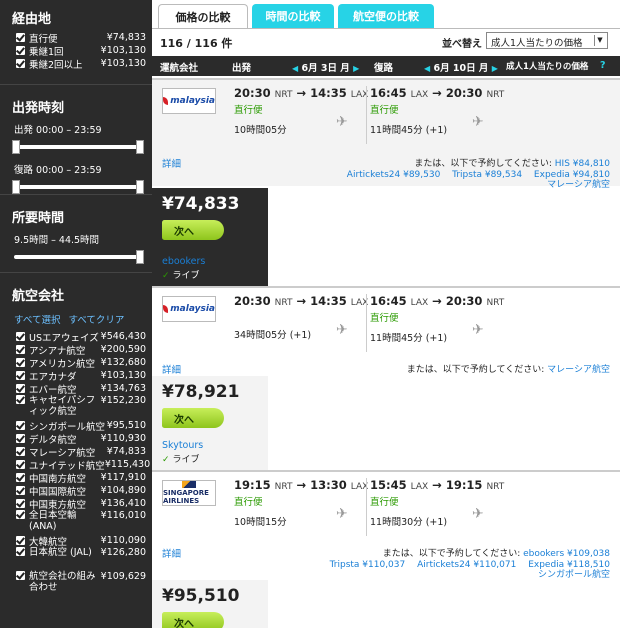 The width and height of the screenshot is (620, 628). I want to click on price: ¥74,833, so click(201, 204).